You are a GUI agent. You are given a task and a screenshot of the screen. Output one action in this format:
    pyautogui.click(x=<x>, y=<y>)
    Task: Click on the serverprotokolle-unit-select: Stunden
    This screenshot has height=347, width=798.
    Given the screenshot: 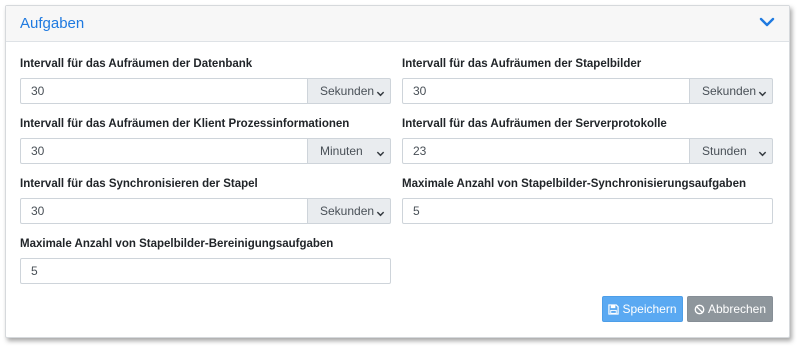 What is the action you would take?
    pyautogui.click(x=731, y=151)
    